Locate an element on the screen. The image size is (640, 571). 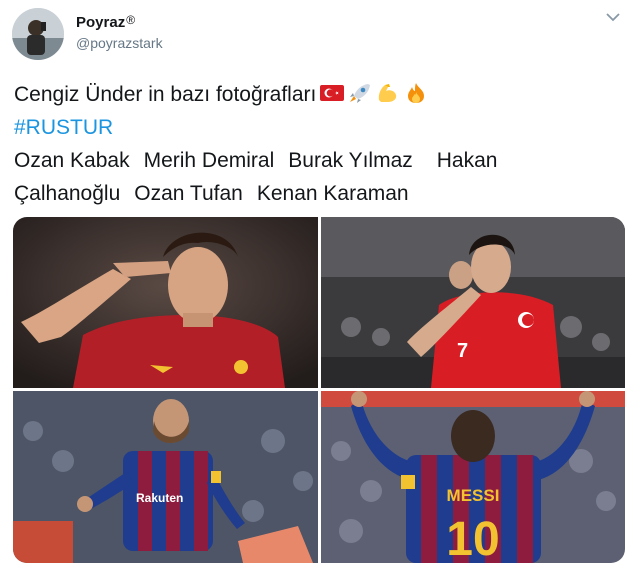
tweet-line-names-2: Çalhanoğlu Ozan Tufan Kenan Karaman is located at coordinates (314, 193).